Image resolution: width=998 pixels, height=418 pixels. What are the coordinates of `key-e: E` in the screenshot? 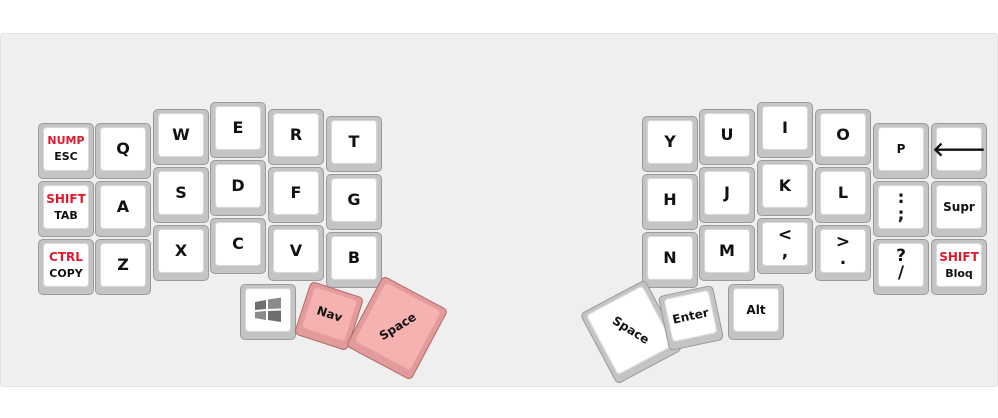 It's located at (238, 130).